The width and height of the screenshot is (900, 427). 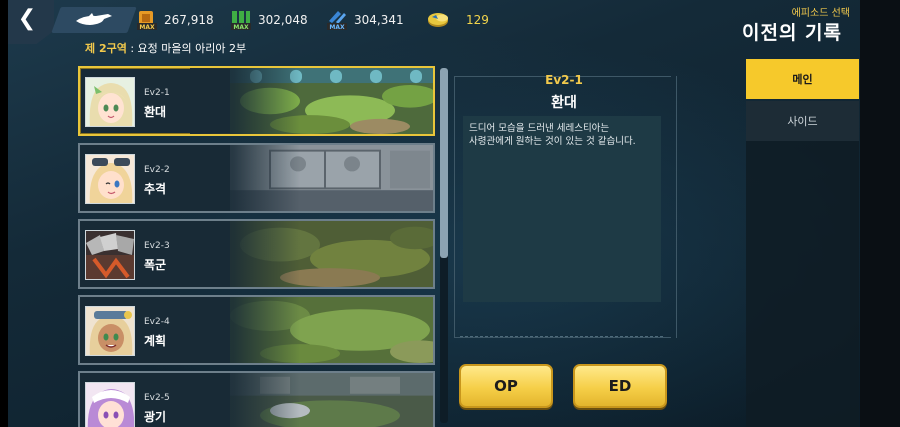 I want to click on divider, so click(x=561, y=336).